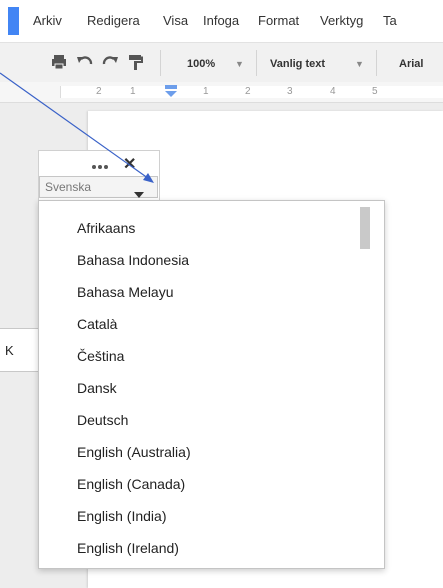 This screenshot has height=588, width=443. Describe the element at coordinates (122, 516) in the screenshot. I see `language-option-label: English (India)` at that location.